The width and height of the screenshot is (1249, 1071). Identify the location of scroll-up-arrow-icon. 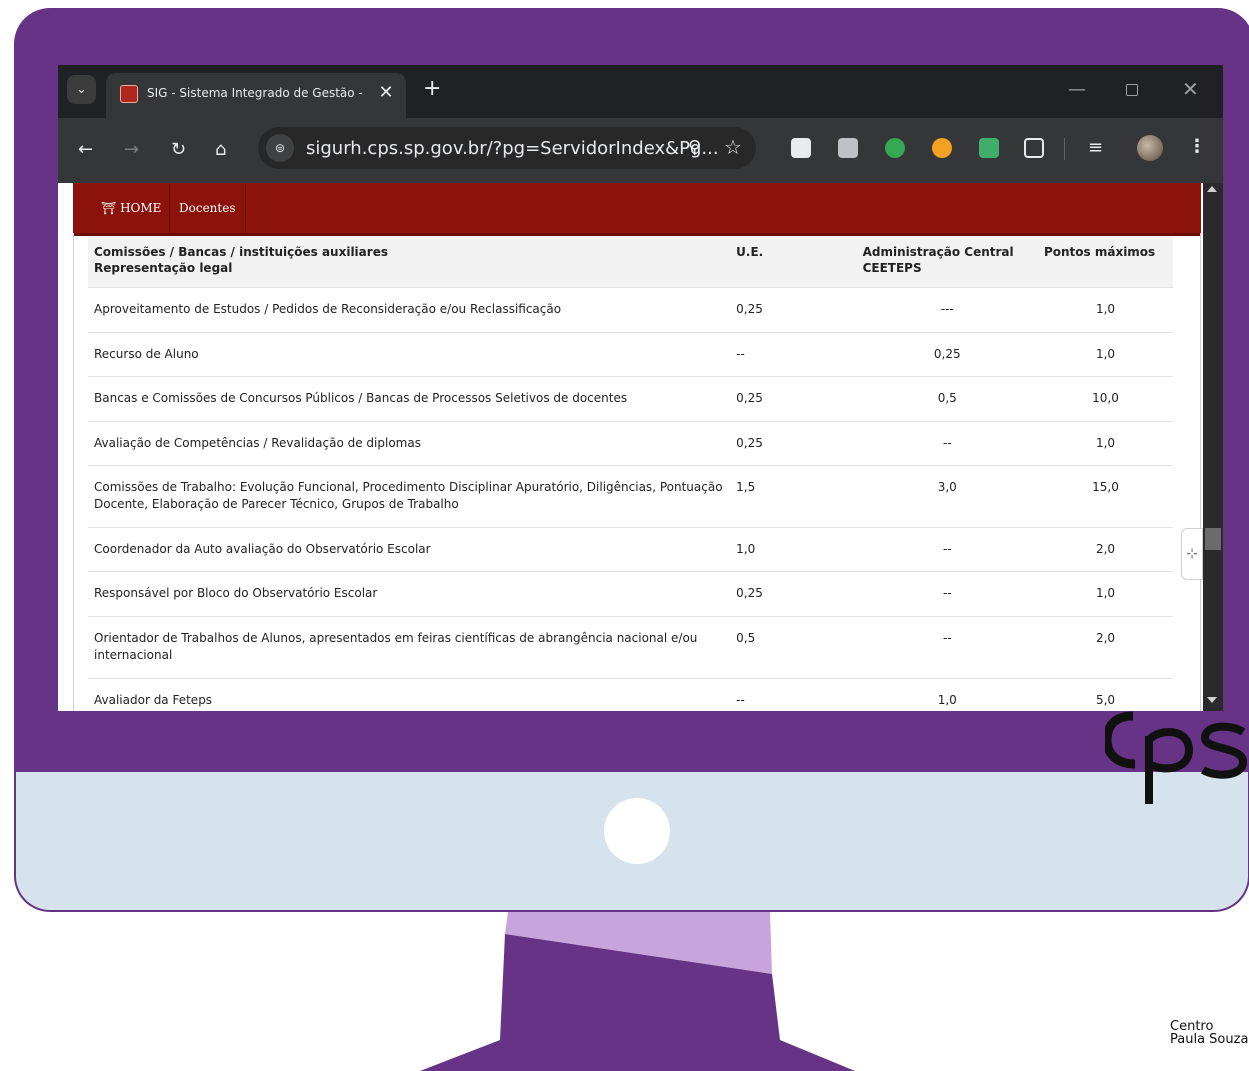
(1212, 189).